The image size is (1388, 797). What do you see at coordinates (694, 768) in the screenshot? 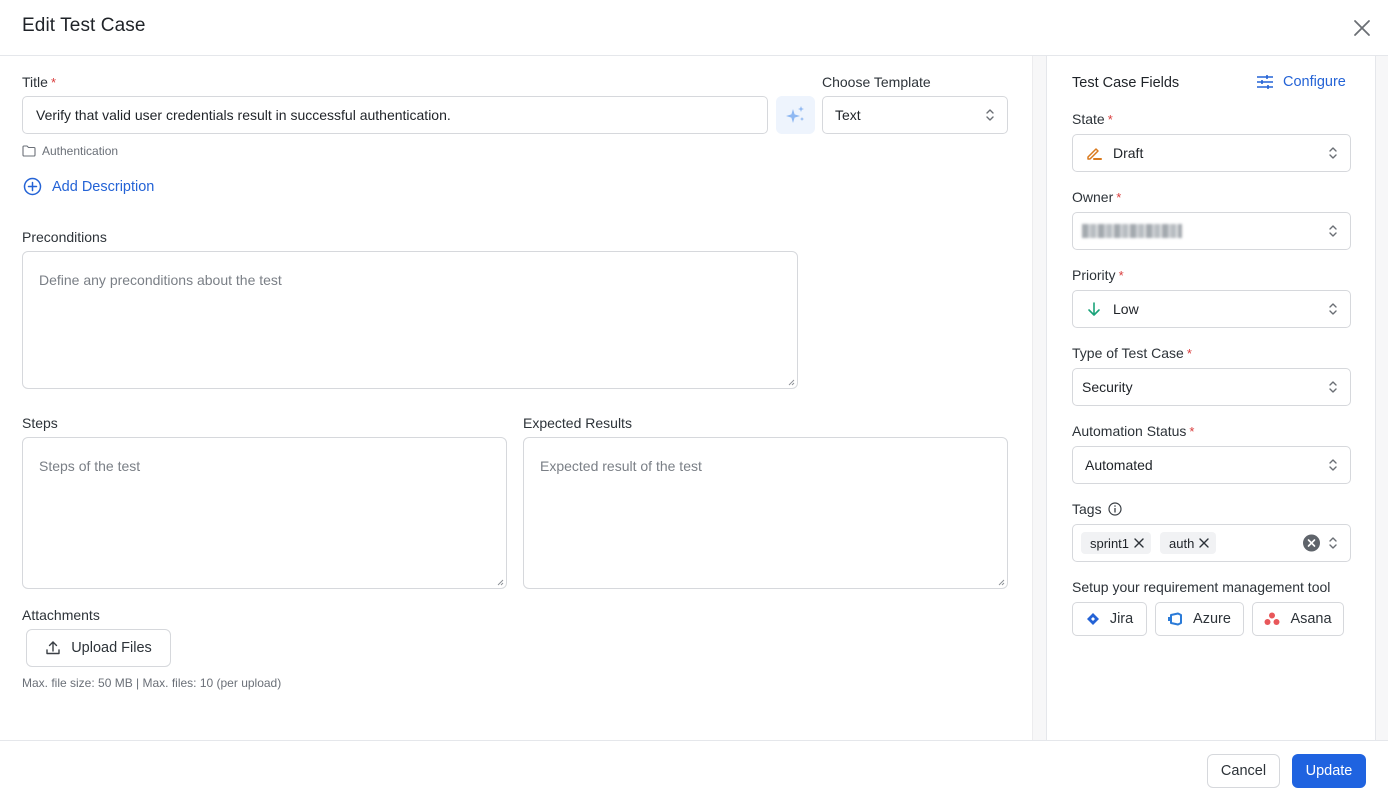
I see `dialog-footer: Cancel Update` at bounding box center [694, 768].